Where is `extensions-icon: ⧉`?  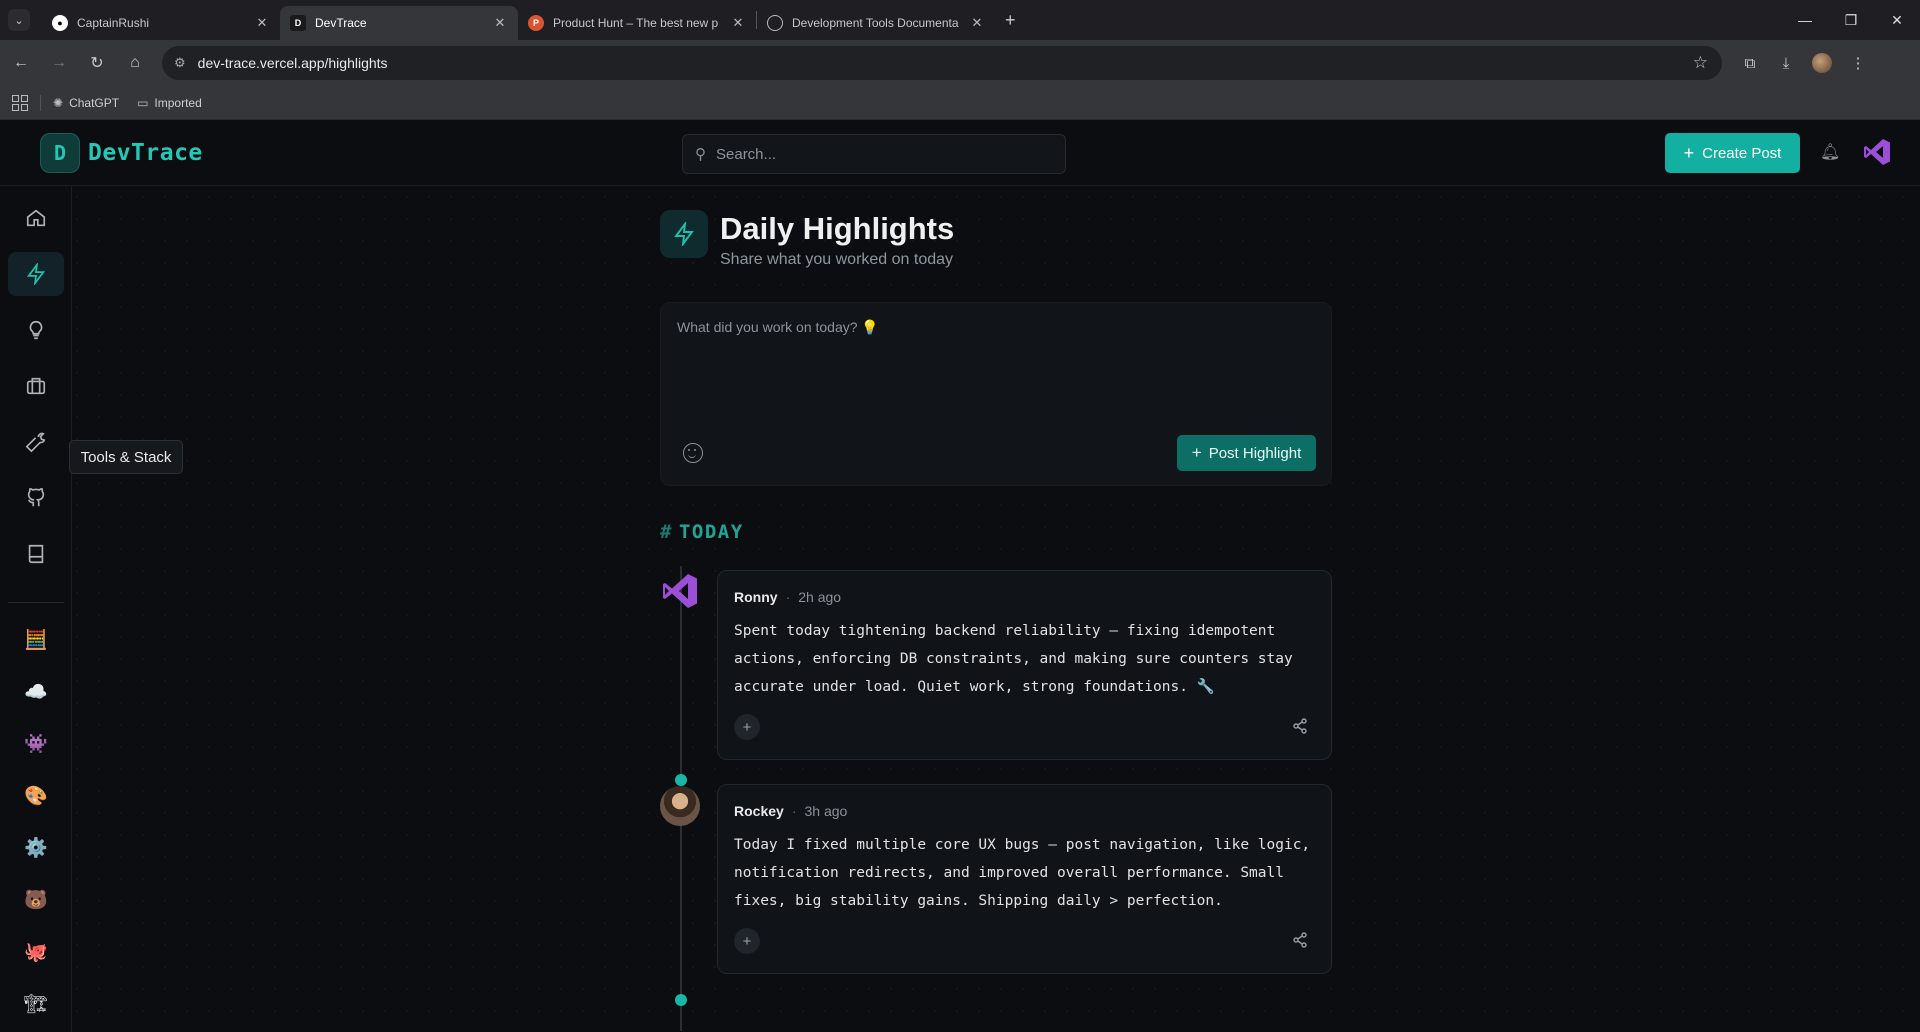
extensions-icon: ⧉ is located at coordinates (1750, 63).